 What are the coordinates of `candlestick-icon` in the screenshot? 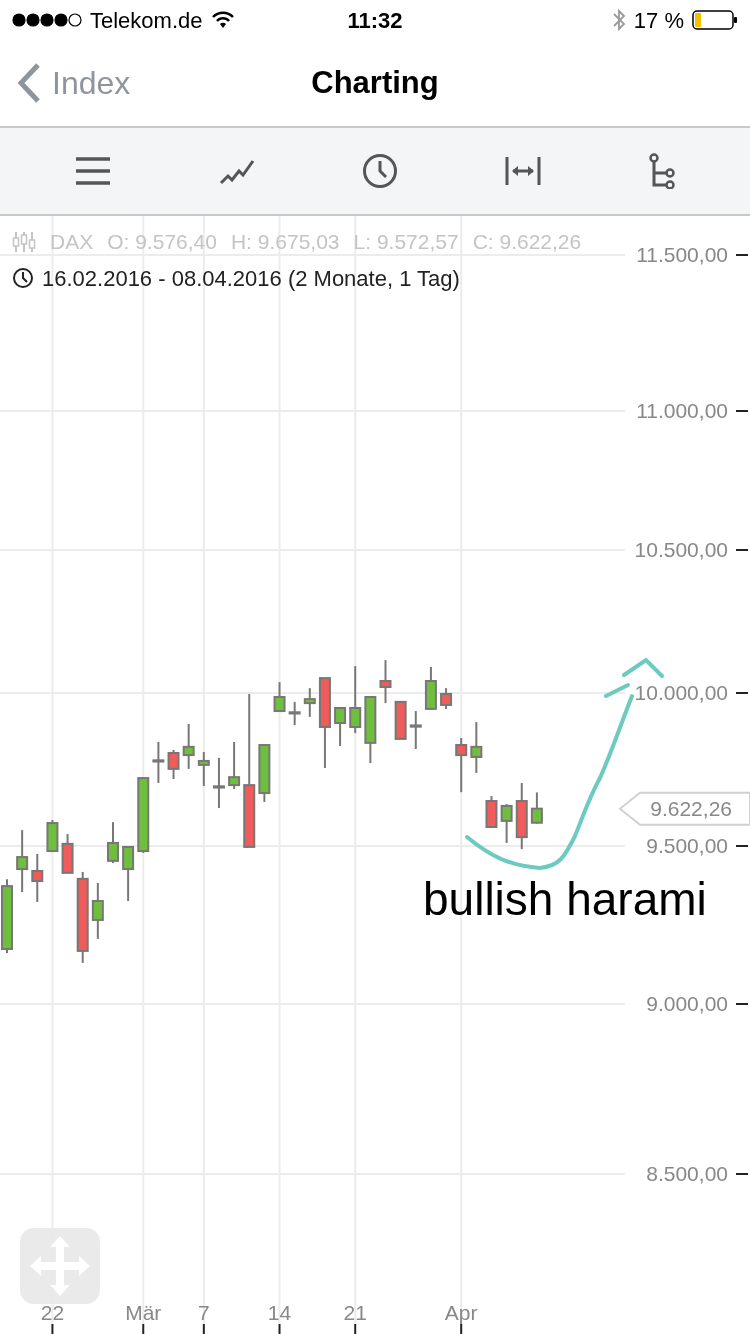 It's located at (24, 241).